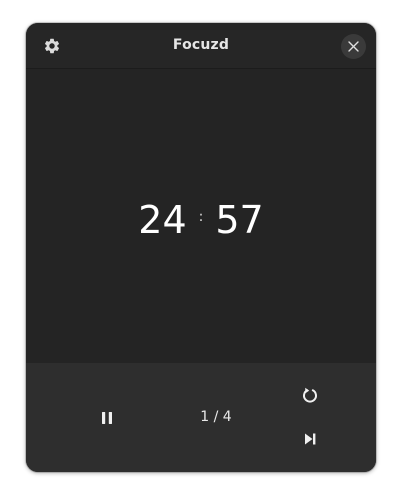 This screenshot has height=502, width=402. I want to click on skip-next-icon, so click(310, 439).